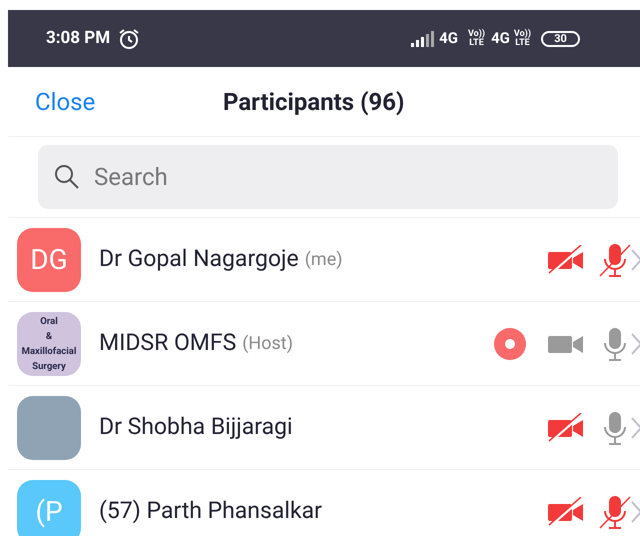 The width and height of the screenshot is (640, 536). Describe the element at coordinates (49, 321) in the screenshot. I see `logo-text: Oral` at that location.